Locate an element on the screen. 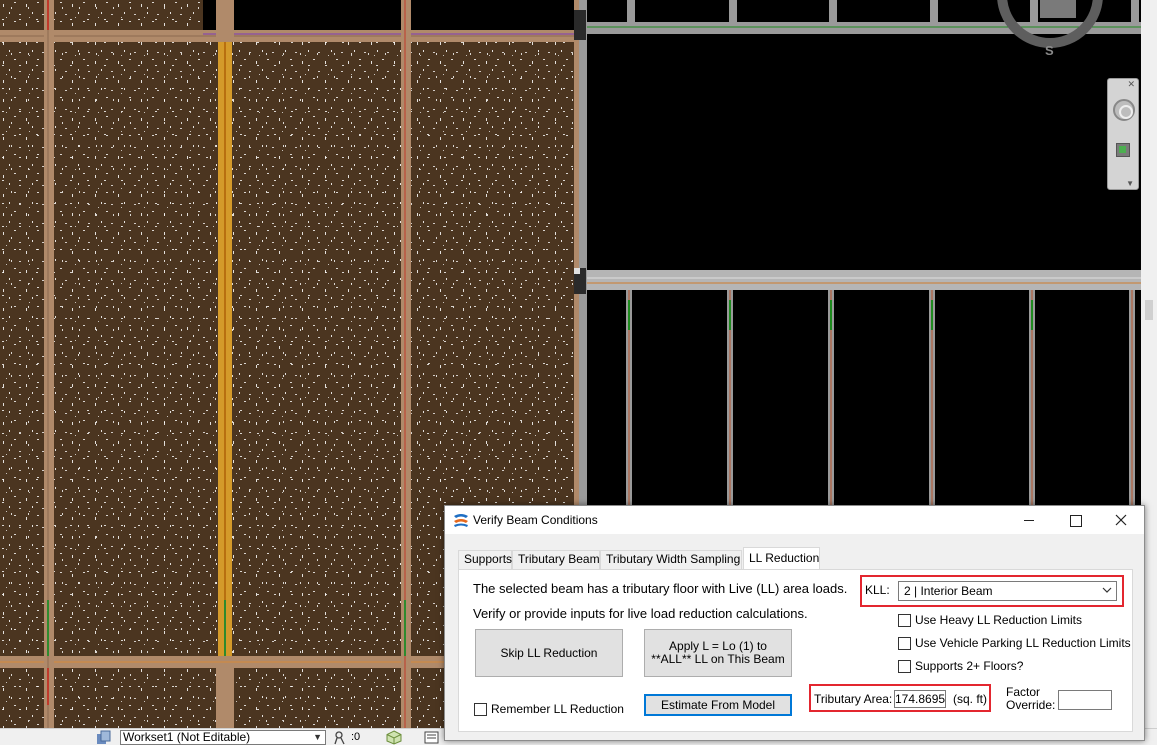  zoom-icon is located at coordinates (1123, 150).